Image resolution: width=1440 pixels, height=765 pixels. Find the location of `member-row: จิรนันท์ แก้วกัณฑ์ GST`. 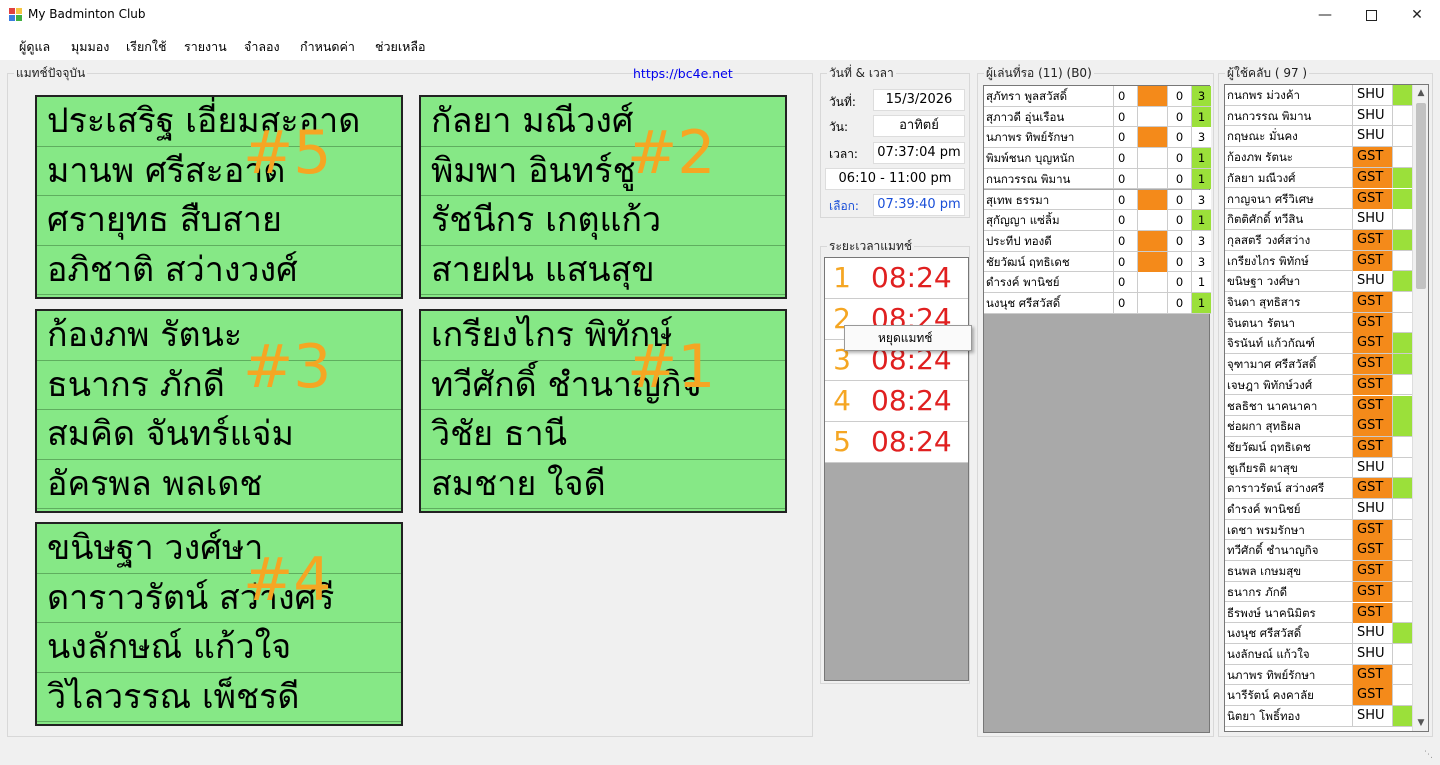

member-row: จิรนันท์ แก้วกัณฑ์ GST is located at coordinates (1319, 344).